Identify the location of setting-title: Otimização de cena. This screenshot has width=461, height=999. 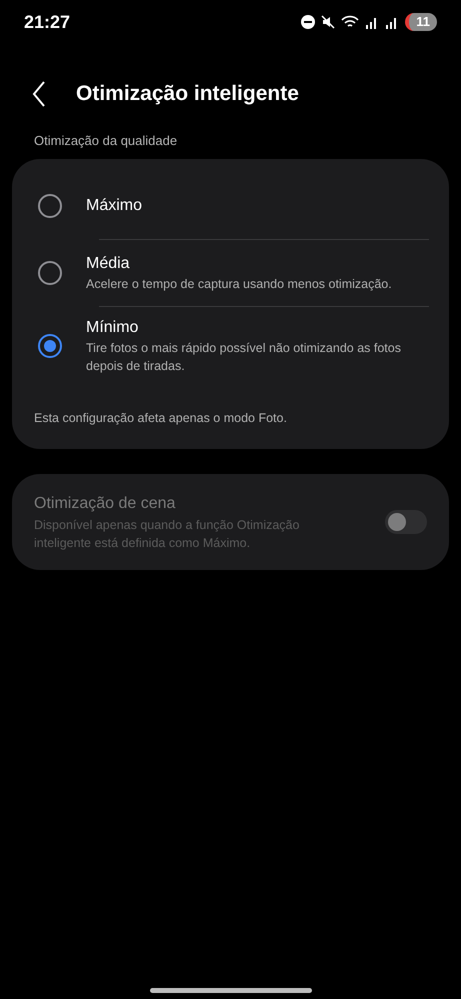
(105, 504).